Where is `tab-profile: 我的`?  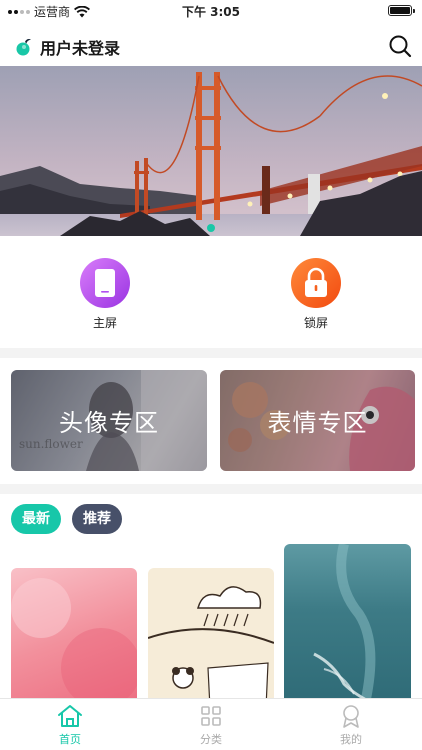
tab-profile: 我的 is located at coordinates (351, 725).